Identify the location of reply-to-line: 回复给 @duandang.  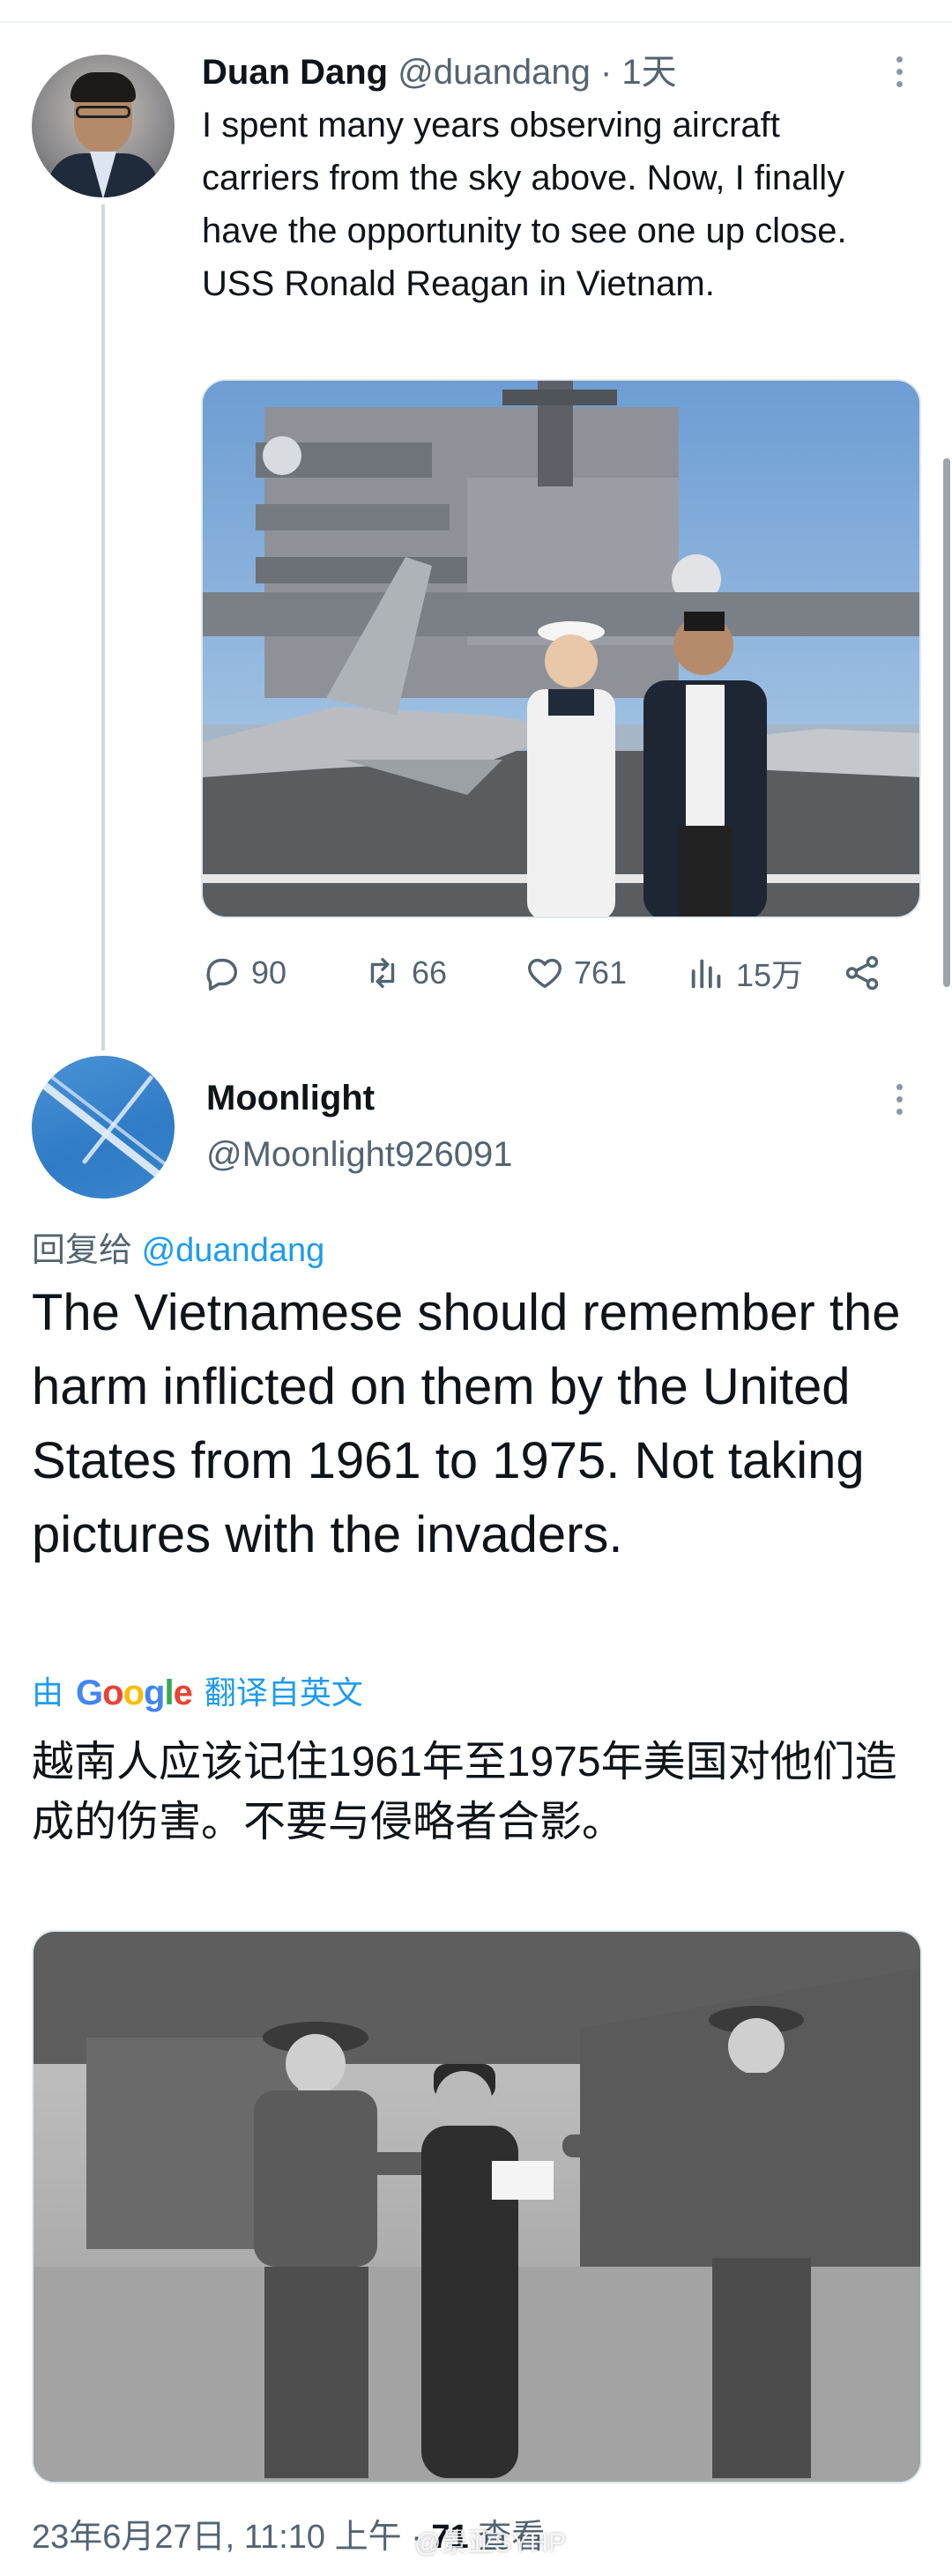
(178, 1251).